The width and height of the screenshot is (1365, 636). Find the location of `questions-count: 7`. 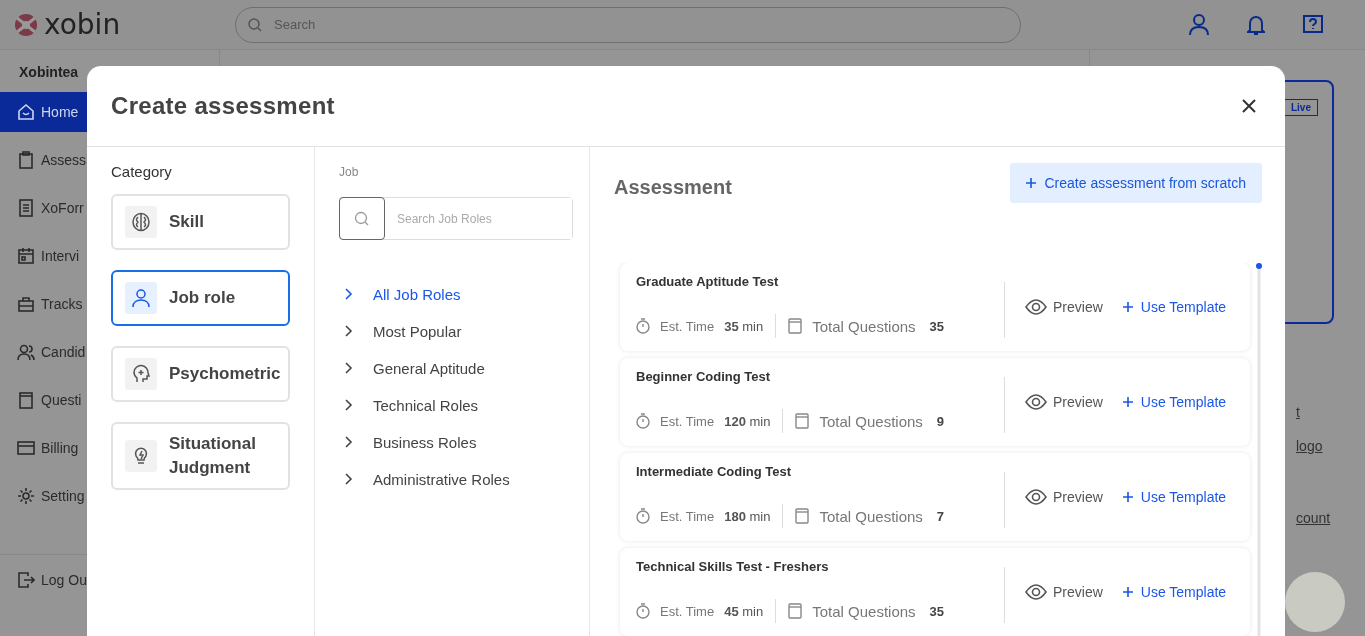

questions-count: 7 is located at coordinates (940, 516).